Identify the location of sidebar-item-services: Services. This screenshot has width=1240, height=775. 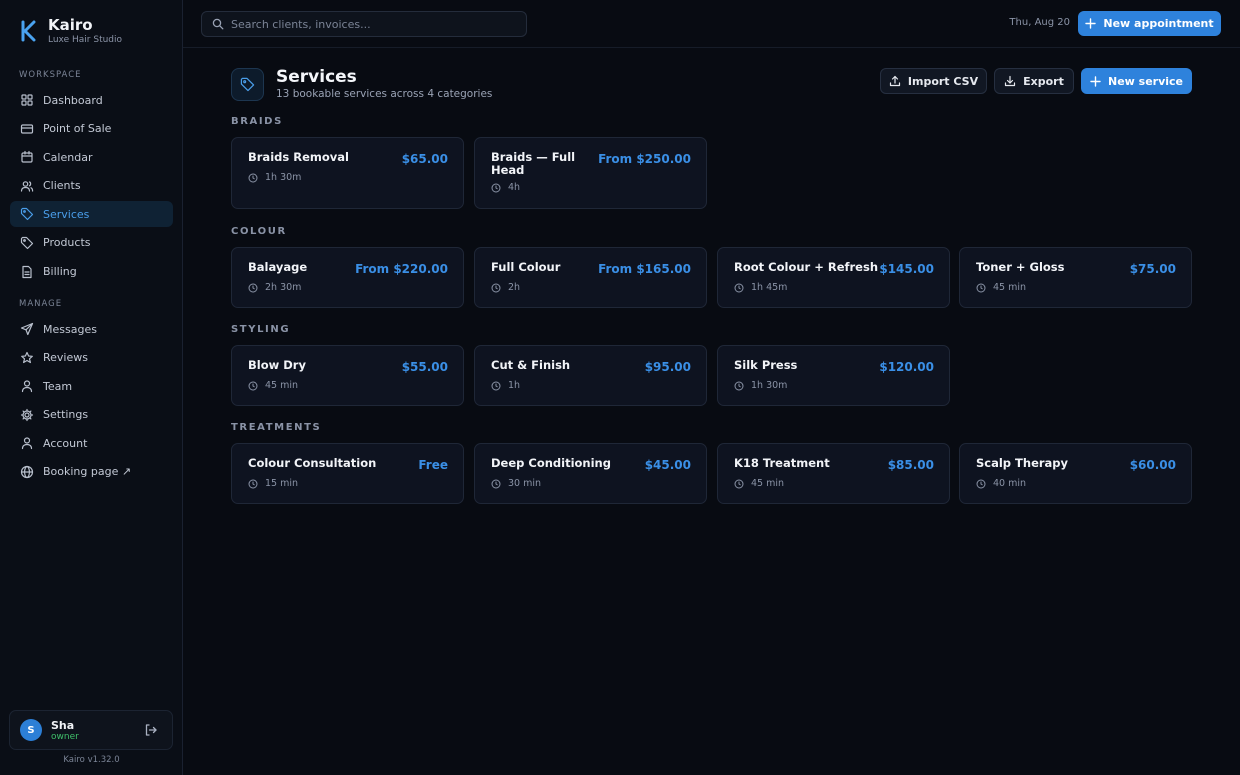
(91, 214).